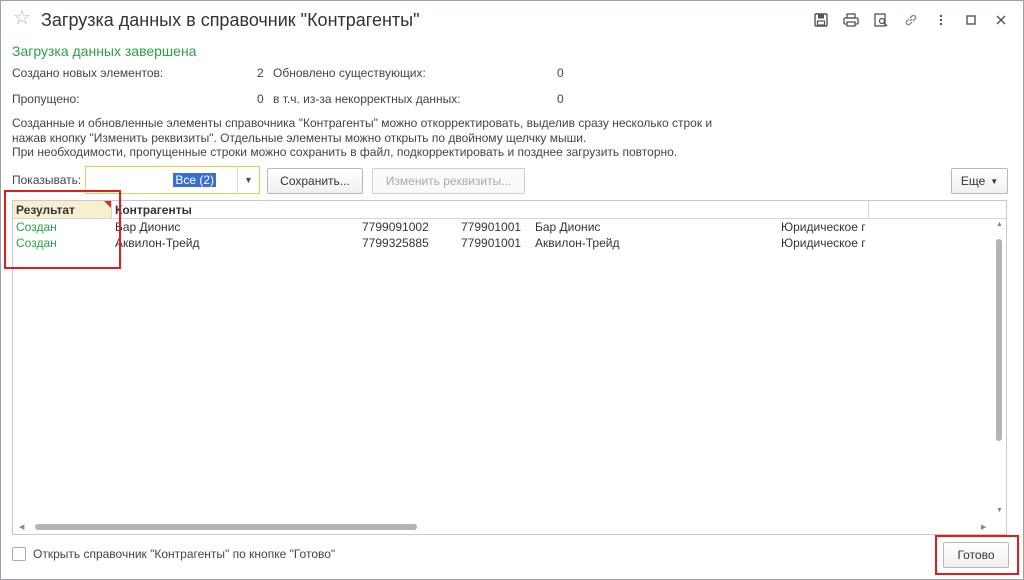 This screenshot has height=580, width=1024. I want to click on more-button: Еще ▼, so click(979, 181).